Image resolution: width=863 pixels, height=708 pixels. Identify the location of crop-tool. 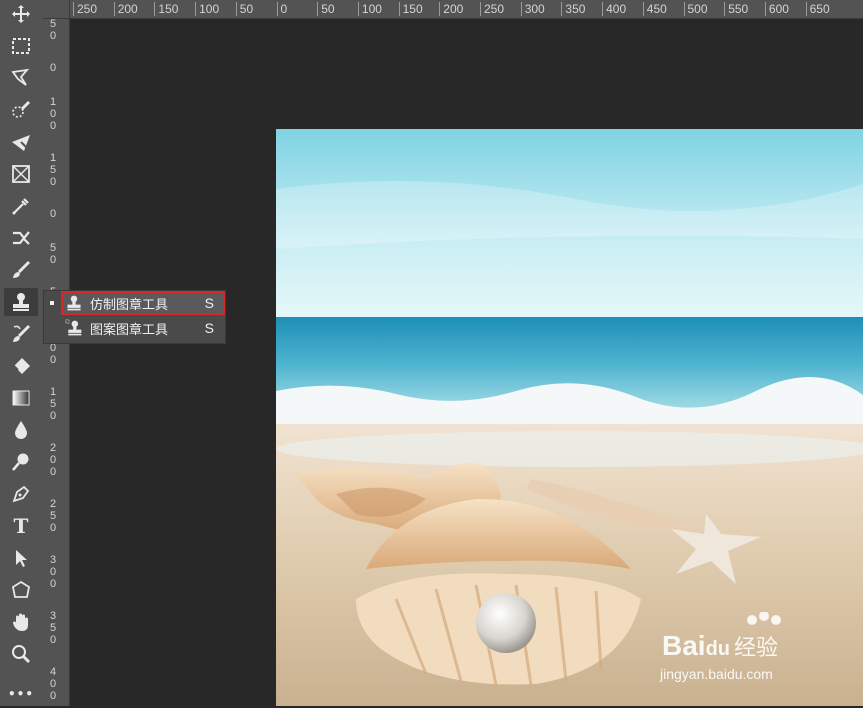
(21, 142).